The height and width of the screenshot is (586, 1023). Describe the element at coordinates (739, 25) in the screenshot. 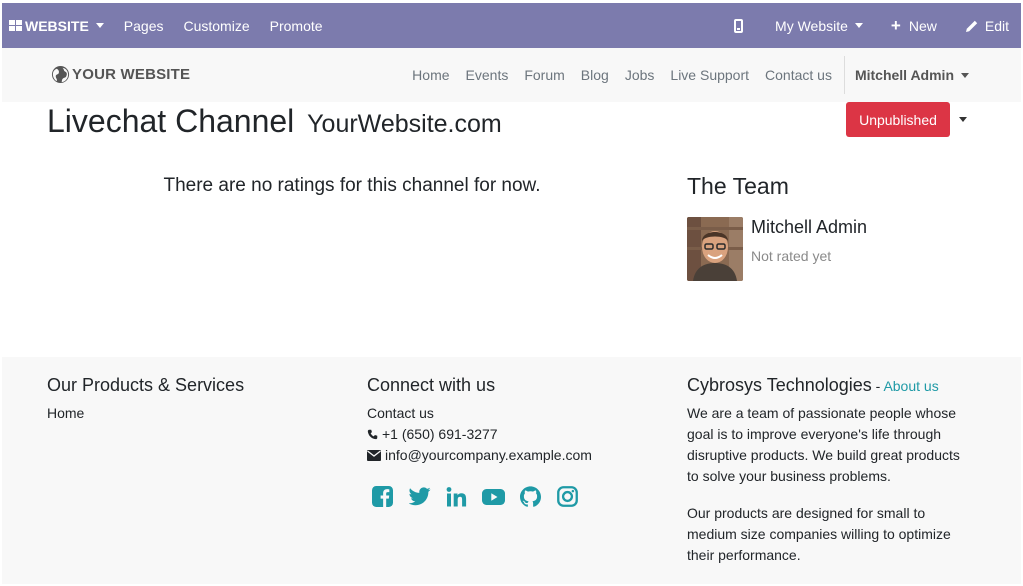

I see `mobile-icon` at that location.